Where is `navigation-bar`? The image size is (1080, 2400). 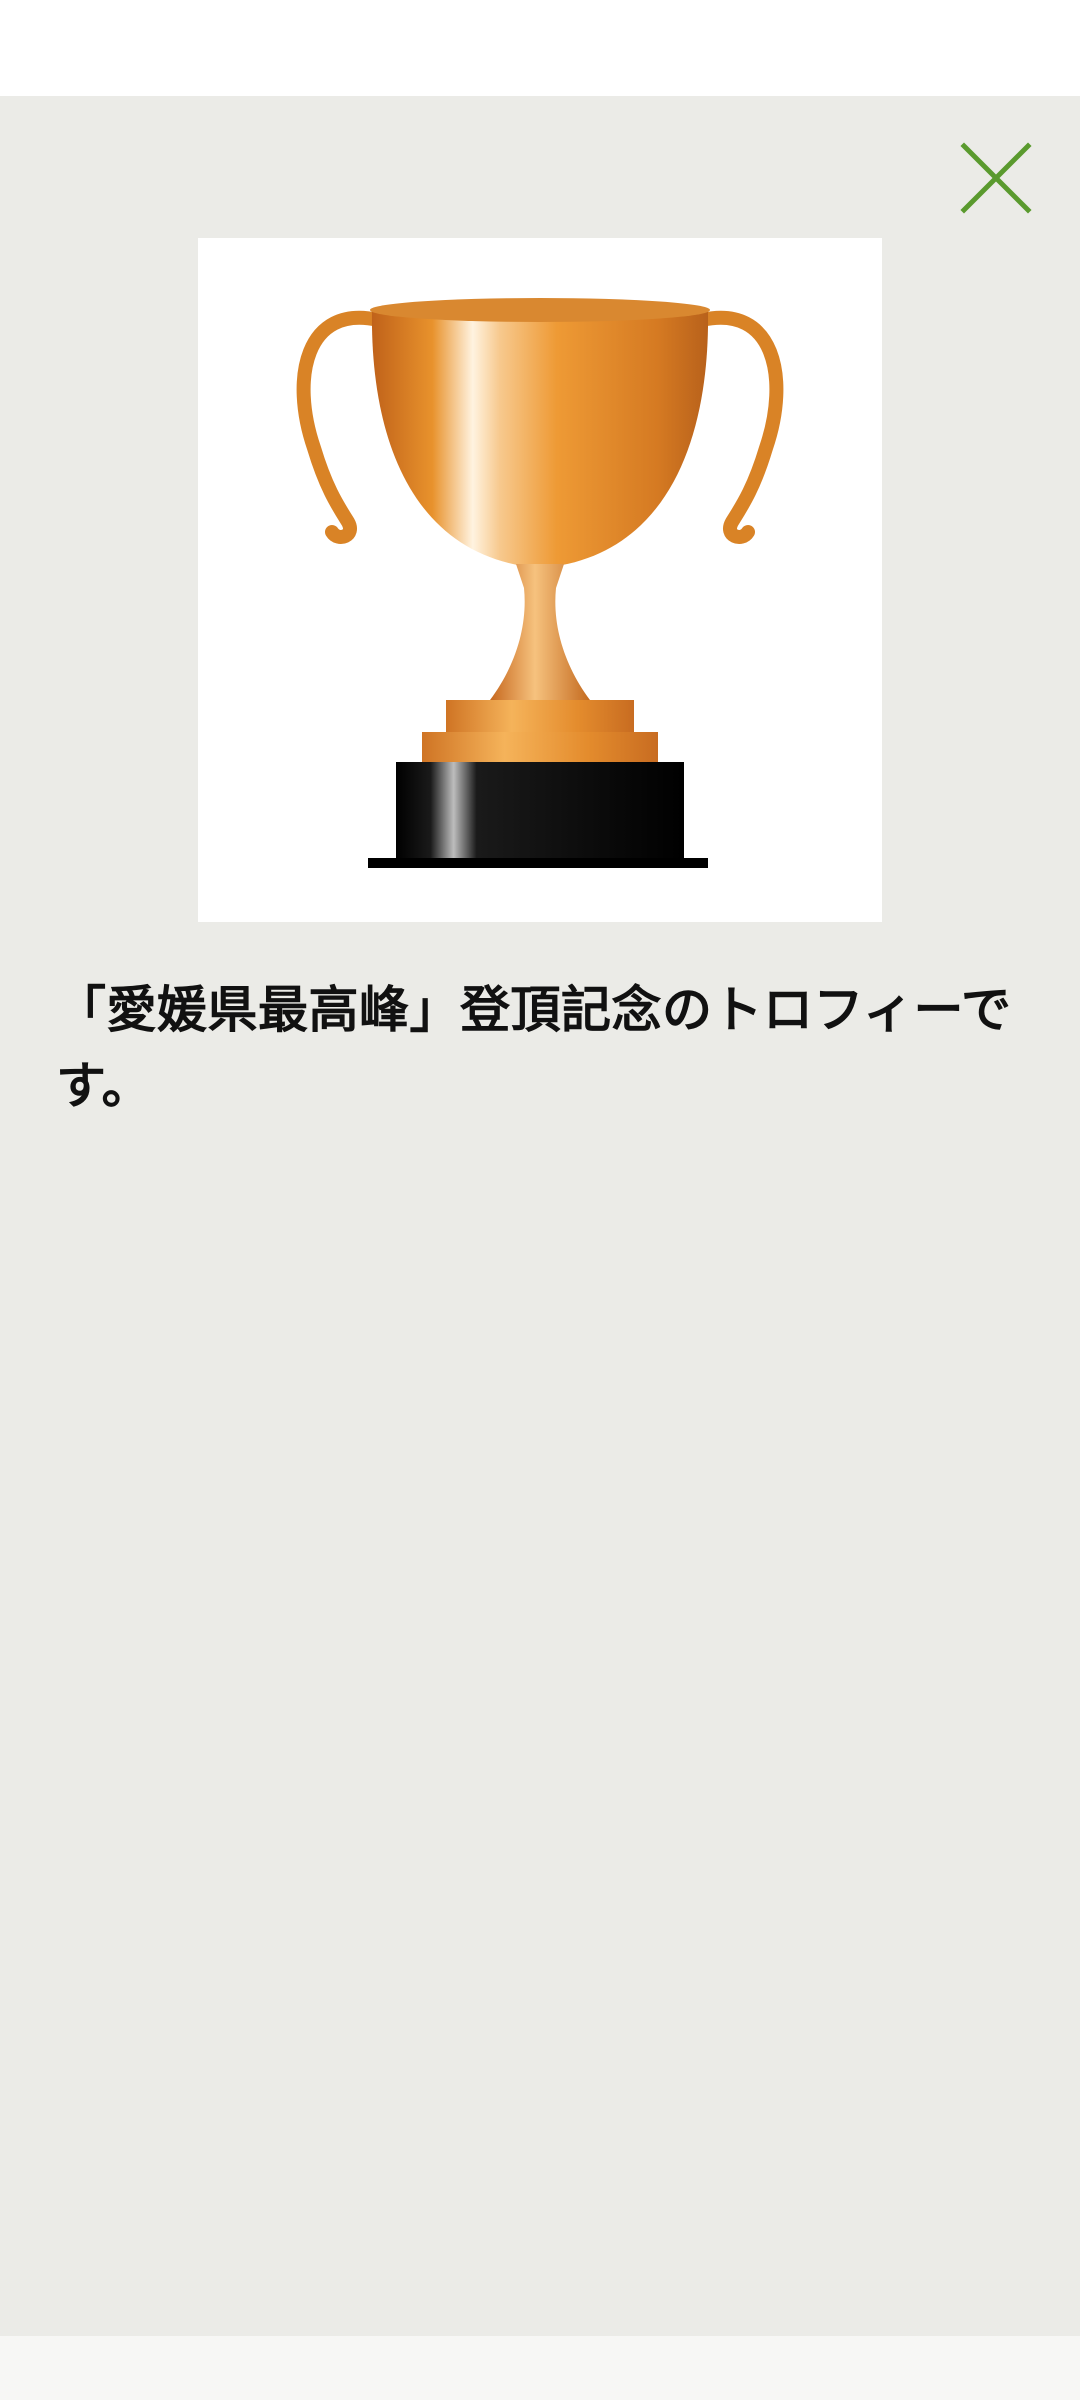
navigation-bar is located at coordinates (540, 2368).